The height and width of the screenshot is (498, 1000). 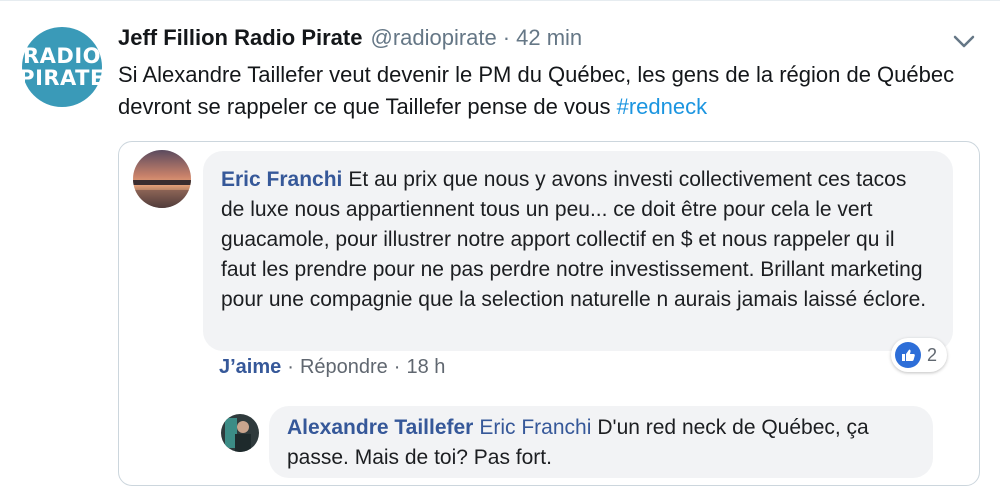 What do you see at coordinates (662, 106) in the screenshot?
I see `hashtag-link: #redneck` at bounding box center [662, 106].